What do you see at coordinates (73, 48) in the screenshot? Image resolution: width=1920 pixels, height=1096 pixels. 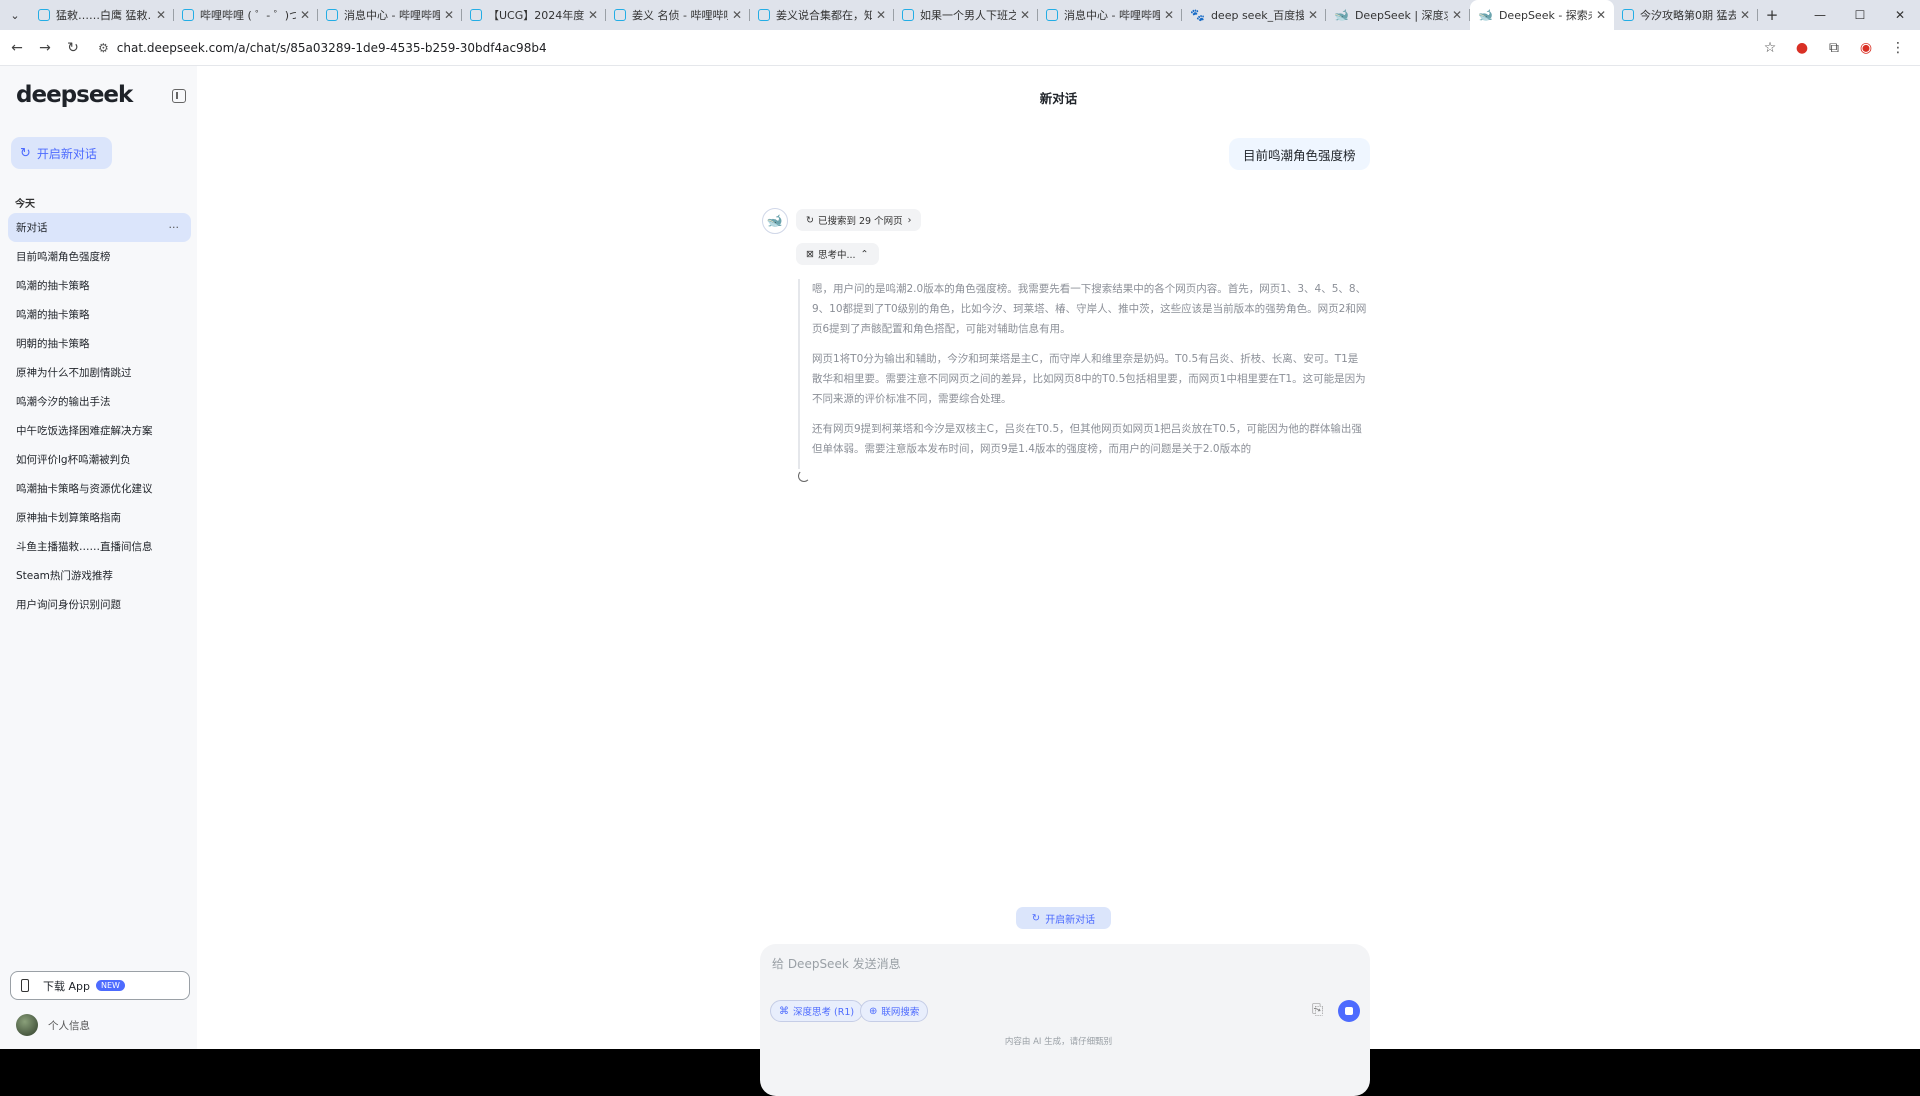 I see `reload-icon: ↻` at bounding box center [73, 48].